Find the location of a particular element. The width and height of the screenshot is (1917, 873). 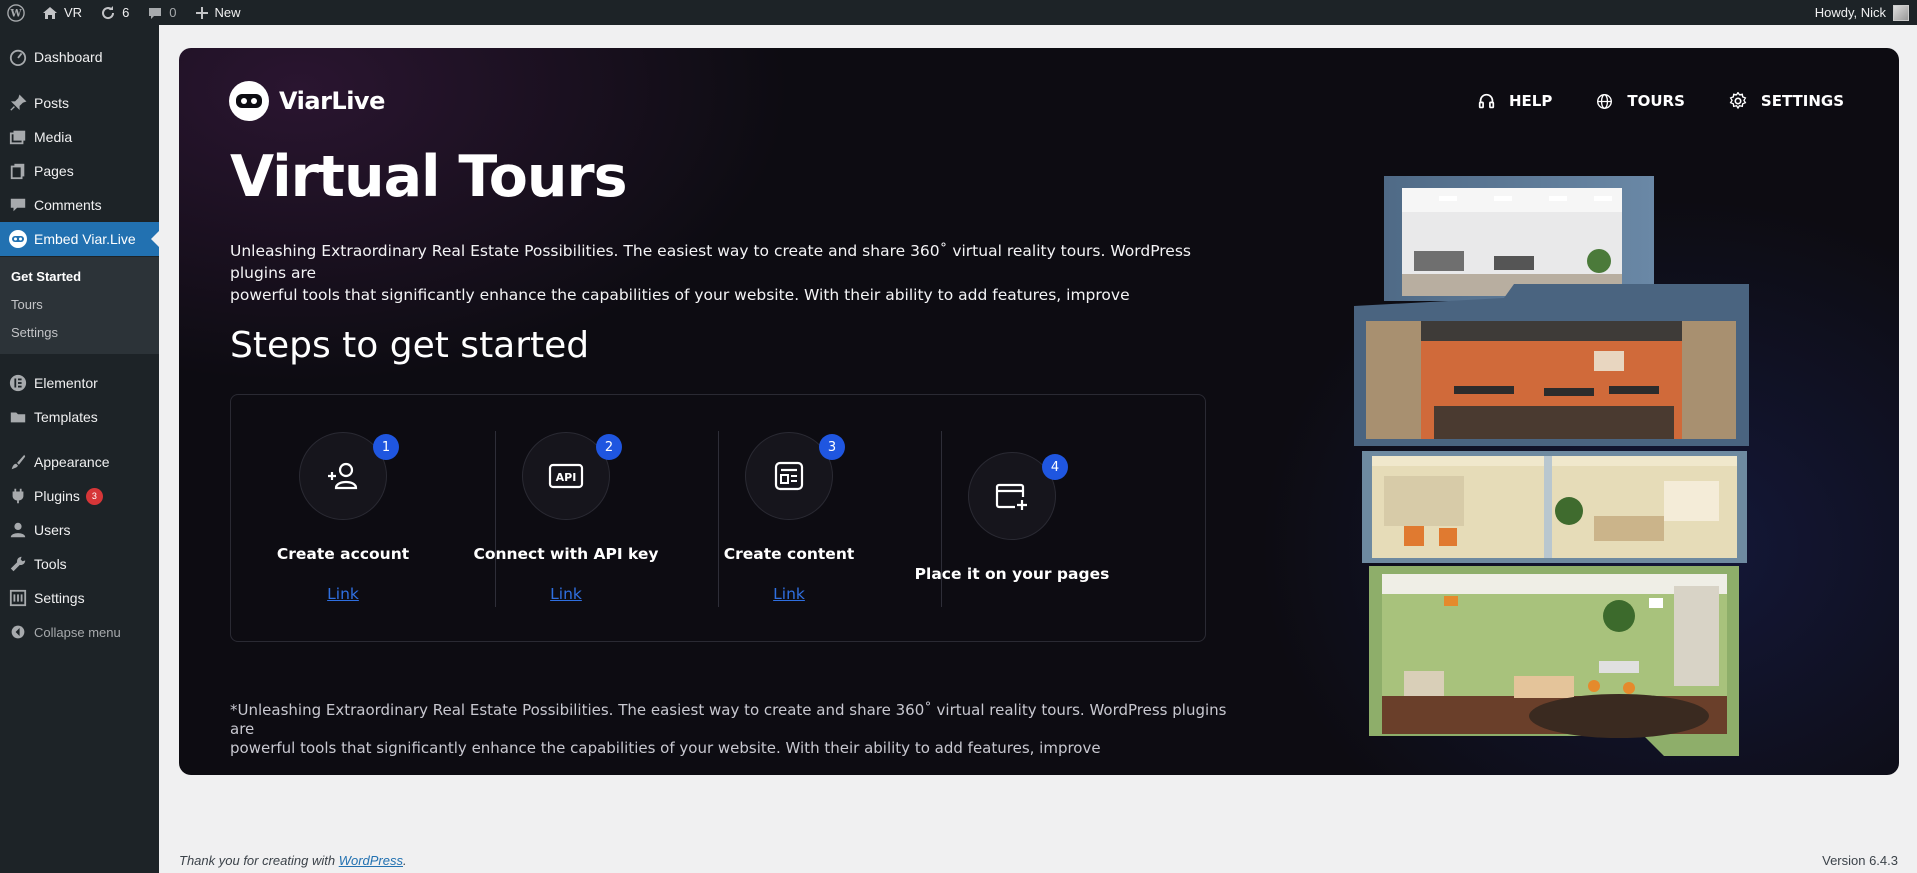

nav-tours: TOURS is located at coordinates (1640, 101).